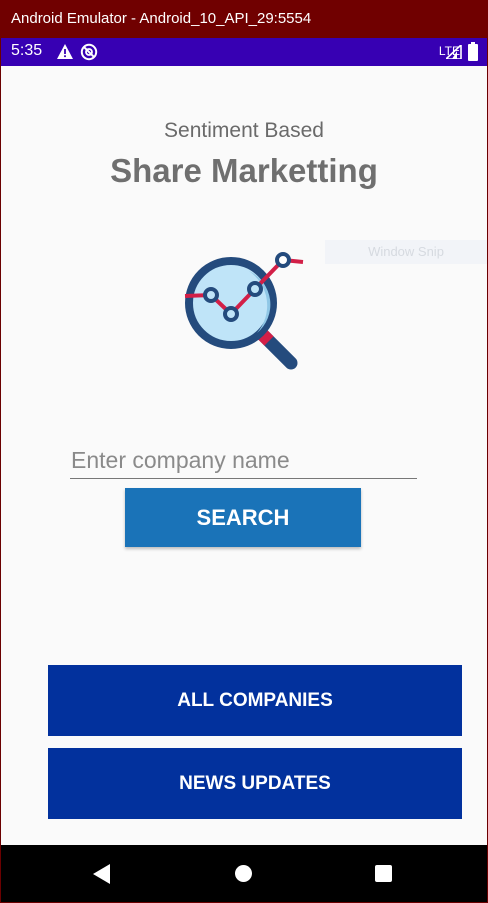 The width and height of the screenshot is (488, 903). What do you see at coordinates (243, 461) in the screenshot?
I see `company-name-input` at bounding box center [243, 461].